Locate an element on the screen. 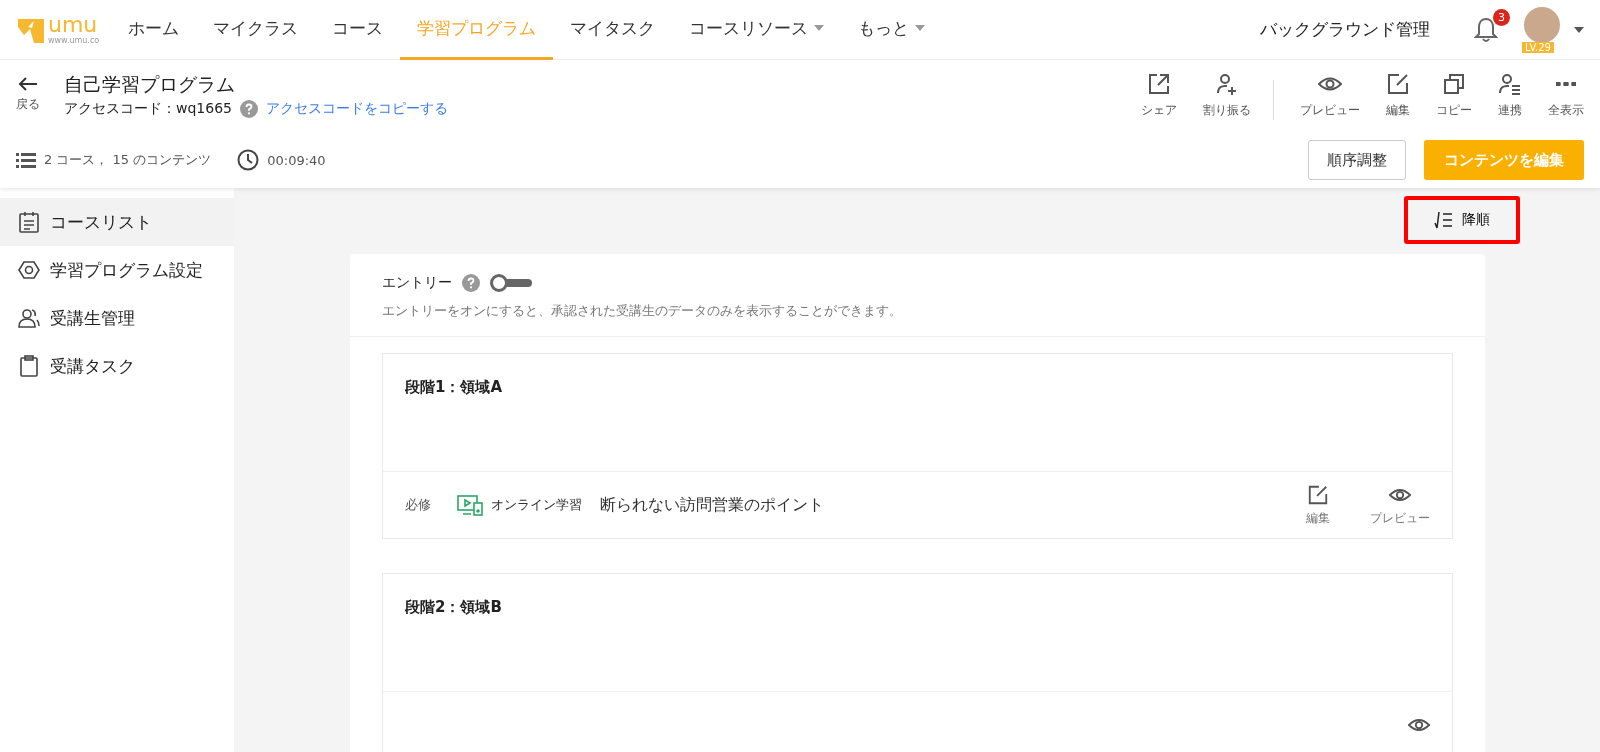 The height and width of the screenshot is (752, 1600). duration: 00:09:40 is located at coordinates (296, 160).